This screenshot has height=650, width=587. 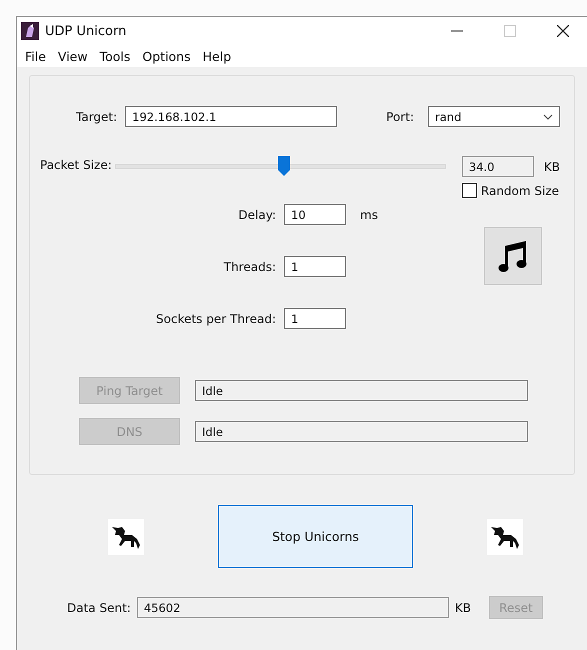 I want to click on random-size-label: Random Size, so click(x=520, y=191).